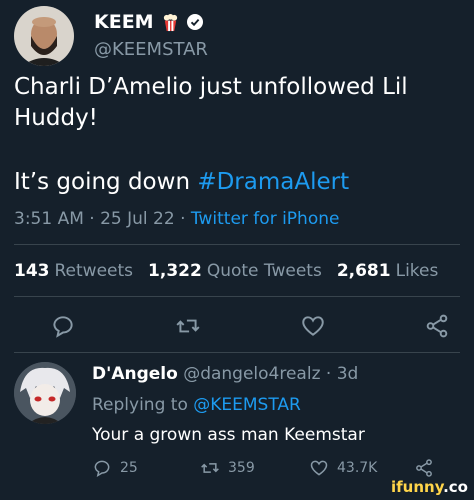  Describe the element at coordinates (417, 271) in the screenshot. I see `likes-label: Likes` at that location.